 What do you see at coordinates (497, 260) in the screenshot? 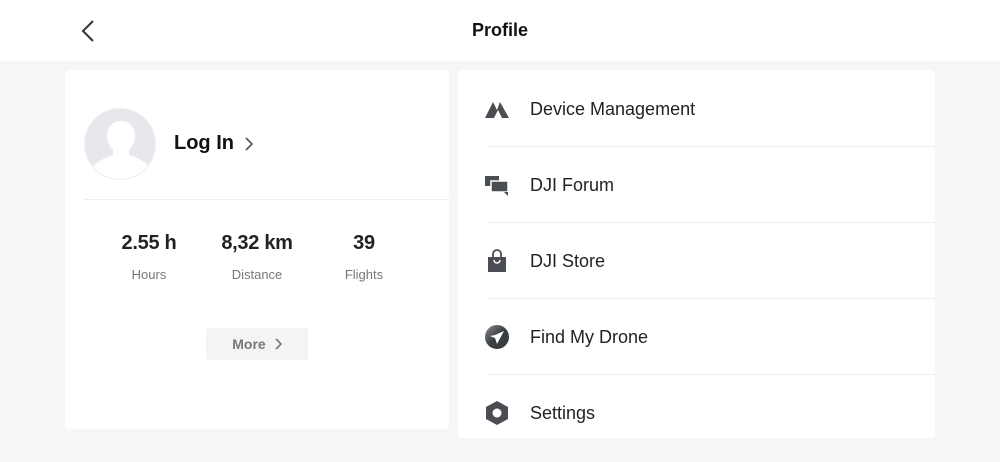
I see `store-bag-icon` at bounding box center [497, 260].